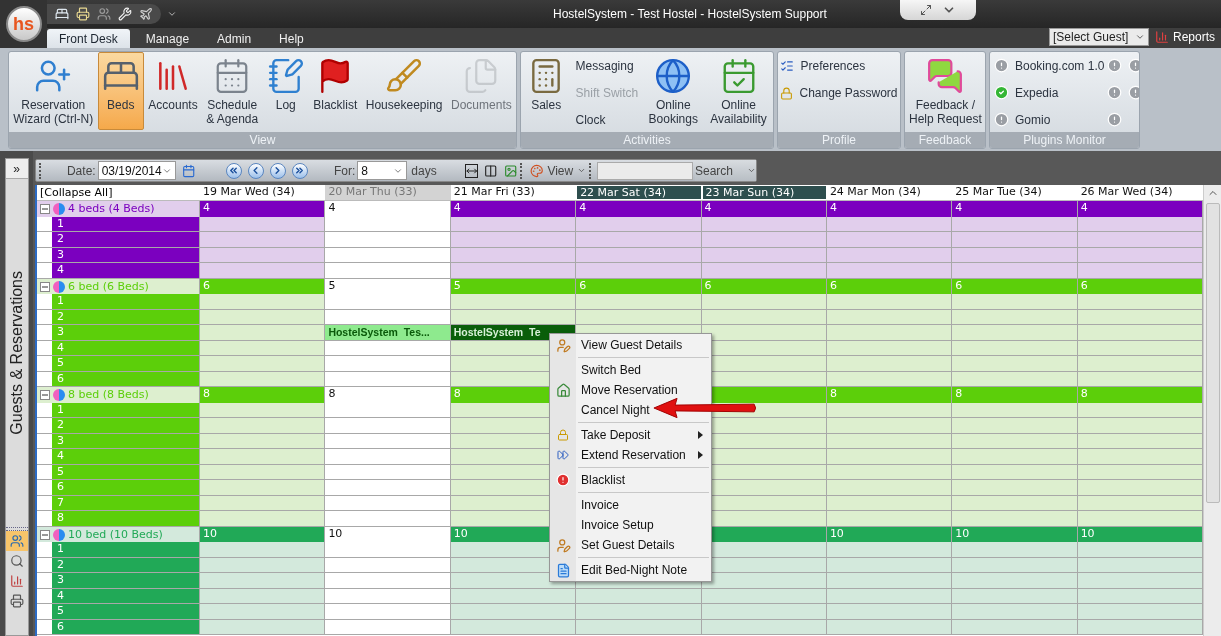 This screenshot has height=636, width=1221. I want to click on first-page-button, so click(233, 170).